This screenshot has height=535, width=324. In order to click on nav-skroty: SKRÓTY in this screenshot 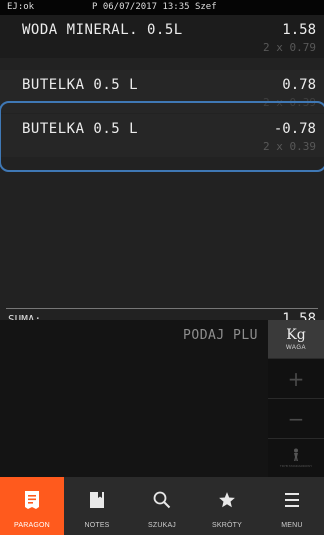, I will do `click(227, 506)`.